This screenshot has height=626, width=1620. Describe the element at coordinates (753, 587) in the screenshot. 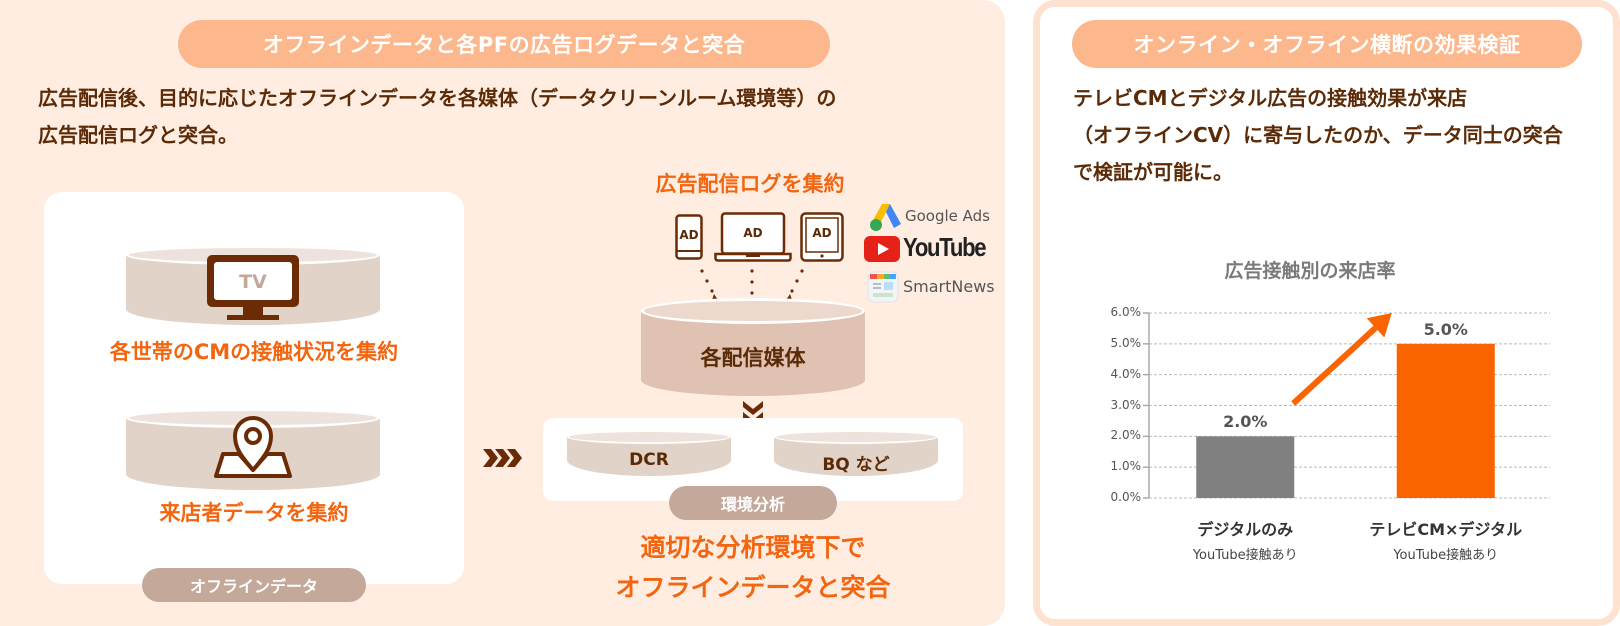

I see `conclusion-line-2: オフラインデータと突合` at that location.